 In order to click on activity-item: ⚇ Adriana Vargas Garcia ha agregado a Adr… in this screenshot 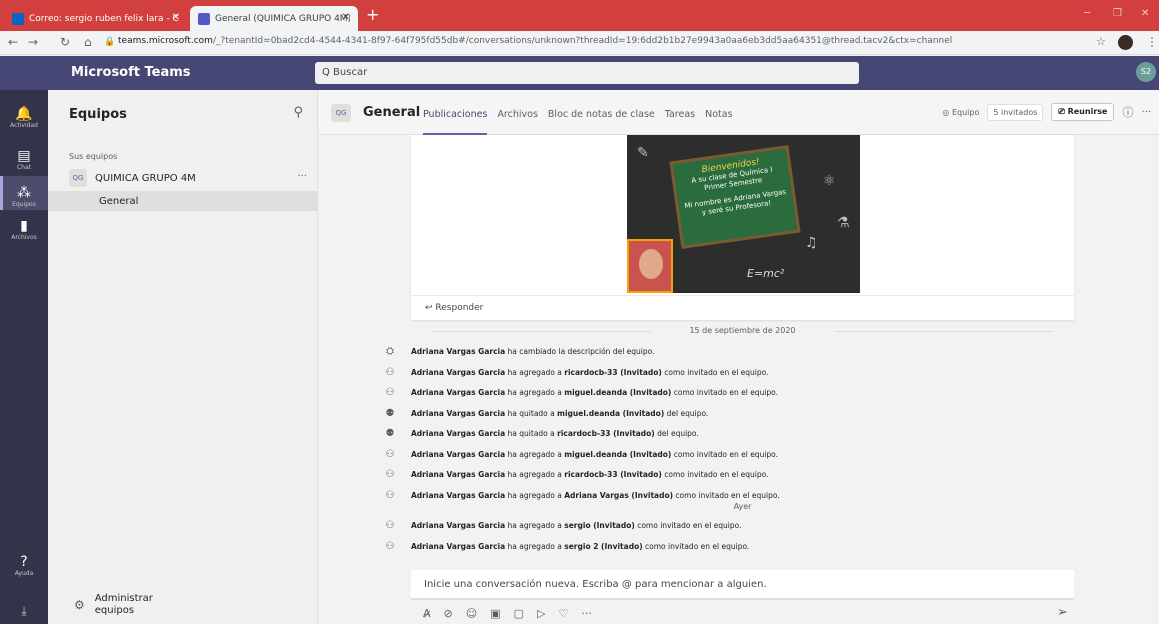, I will do `click(580, 495)`.